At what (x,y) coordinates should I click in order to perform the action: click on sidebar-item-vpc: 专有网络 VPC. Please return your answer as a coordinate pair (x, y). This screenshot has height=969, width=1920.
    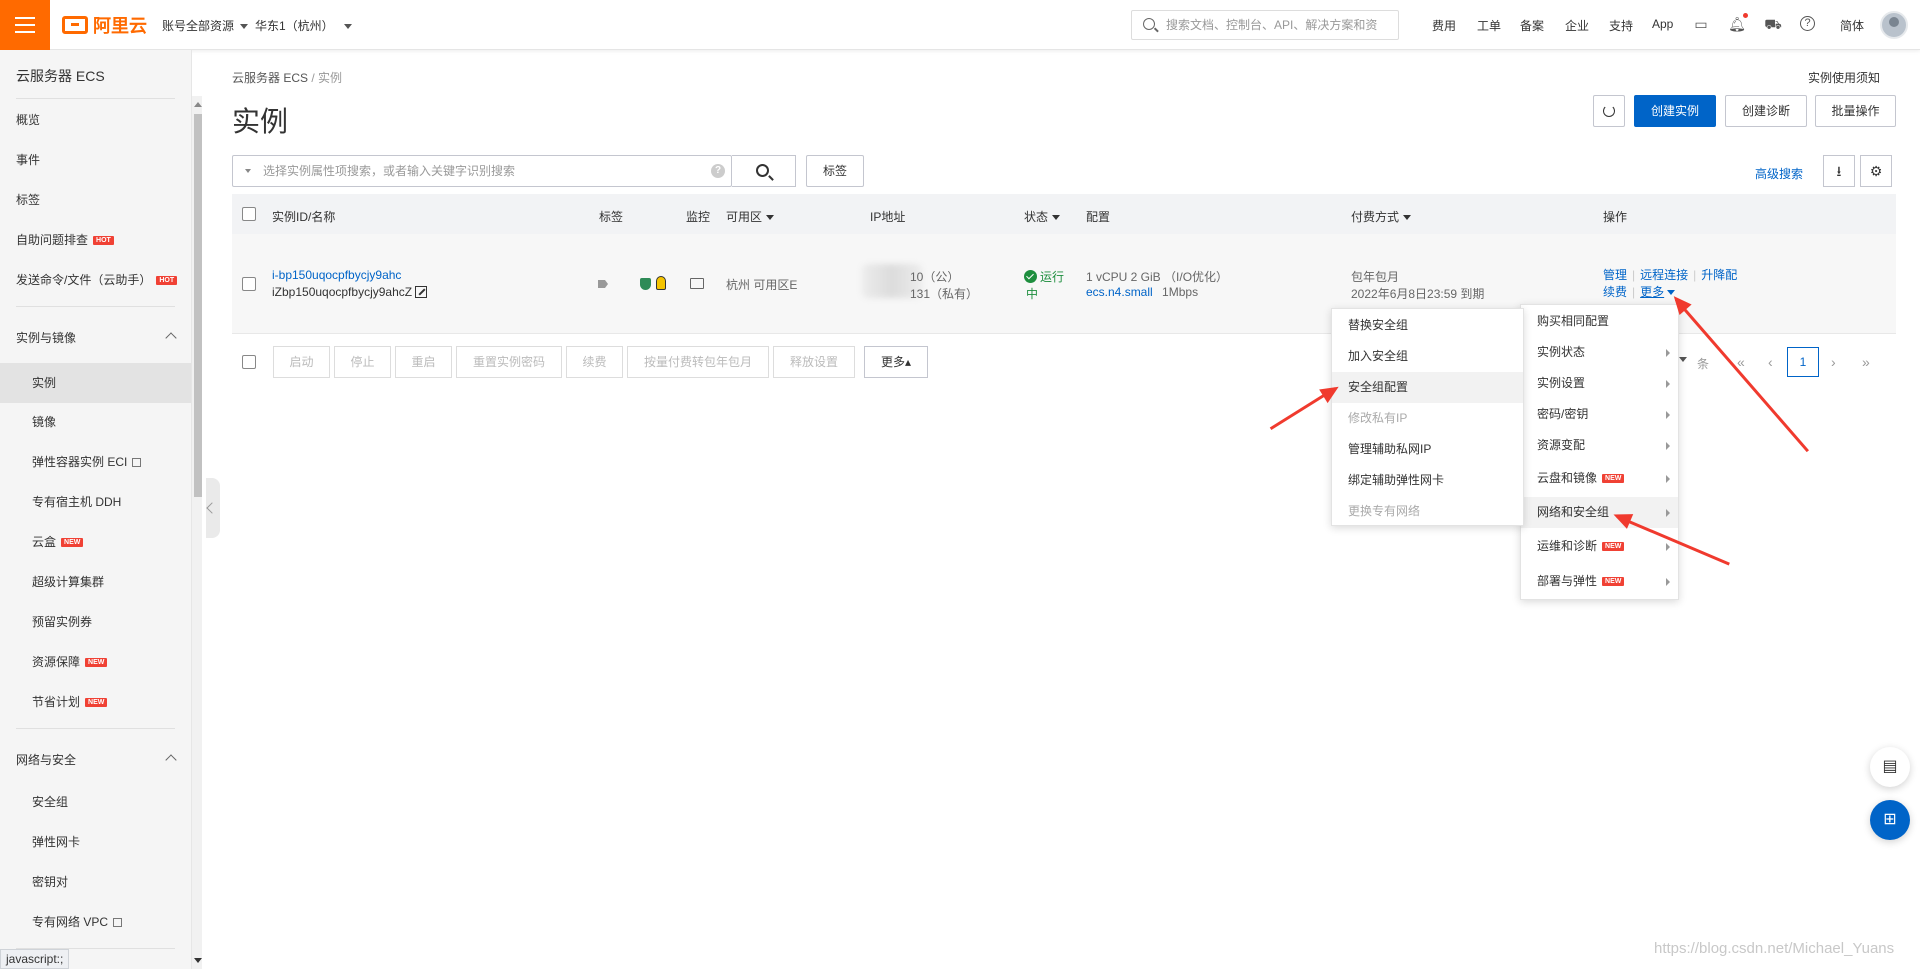
    Looking at the image, I should click on (77, 921).